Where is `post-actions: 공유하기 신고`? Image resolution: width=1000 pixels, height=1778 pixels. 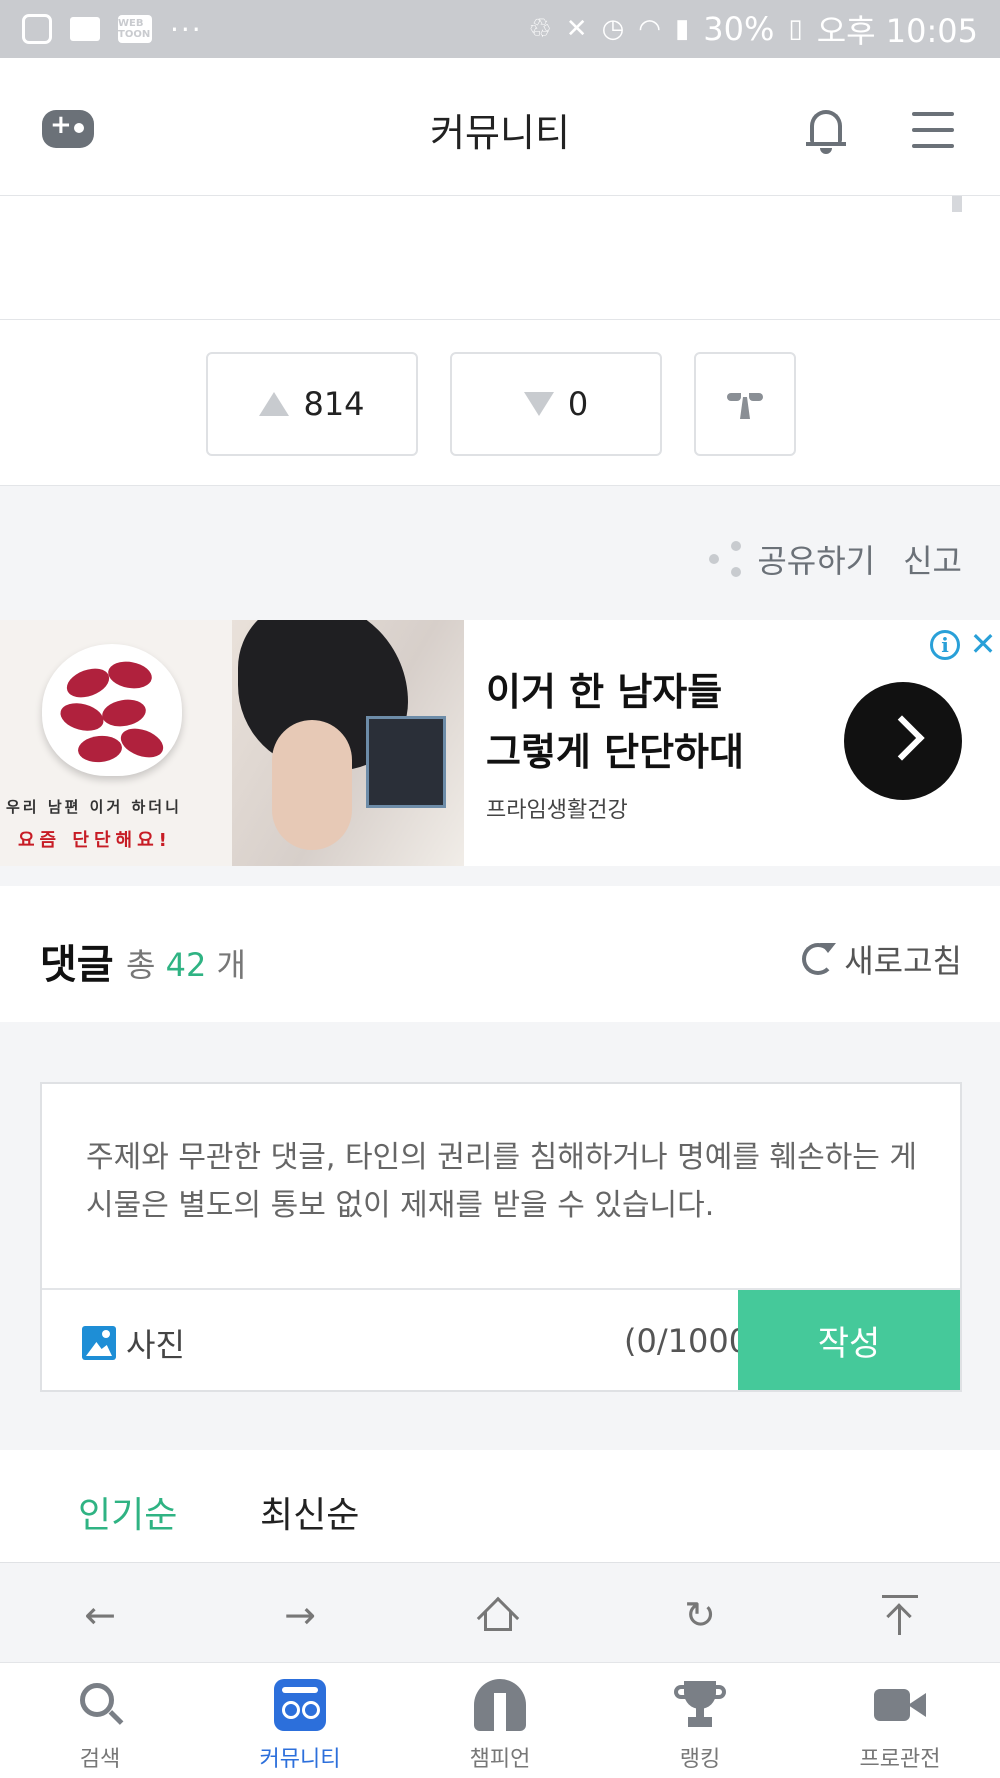 post-actions: 공유하기 신고 is located at coordinates (500, 553).